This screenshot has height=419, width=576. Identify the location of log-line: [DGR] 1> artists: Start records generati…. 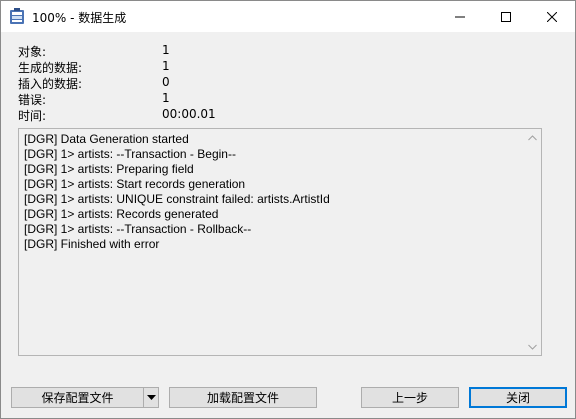
(135, 184).